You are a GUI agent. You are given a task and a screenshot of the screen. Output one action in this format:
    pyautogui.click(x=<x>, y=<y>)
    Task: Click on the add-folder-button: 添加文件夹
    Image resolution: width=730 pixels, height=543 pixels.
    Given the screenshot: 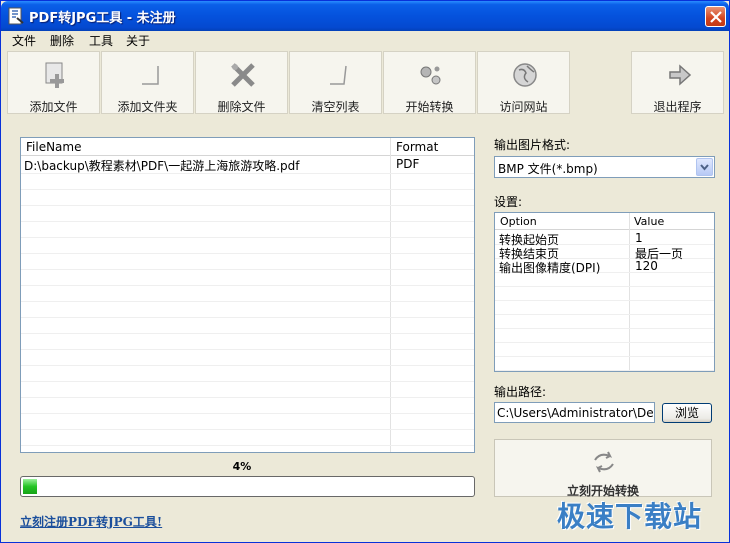 What is the action you would take?
    pyautogui.click(x=147, y=82)
    